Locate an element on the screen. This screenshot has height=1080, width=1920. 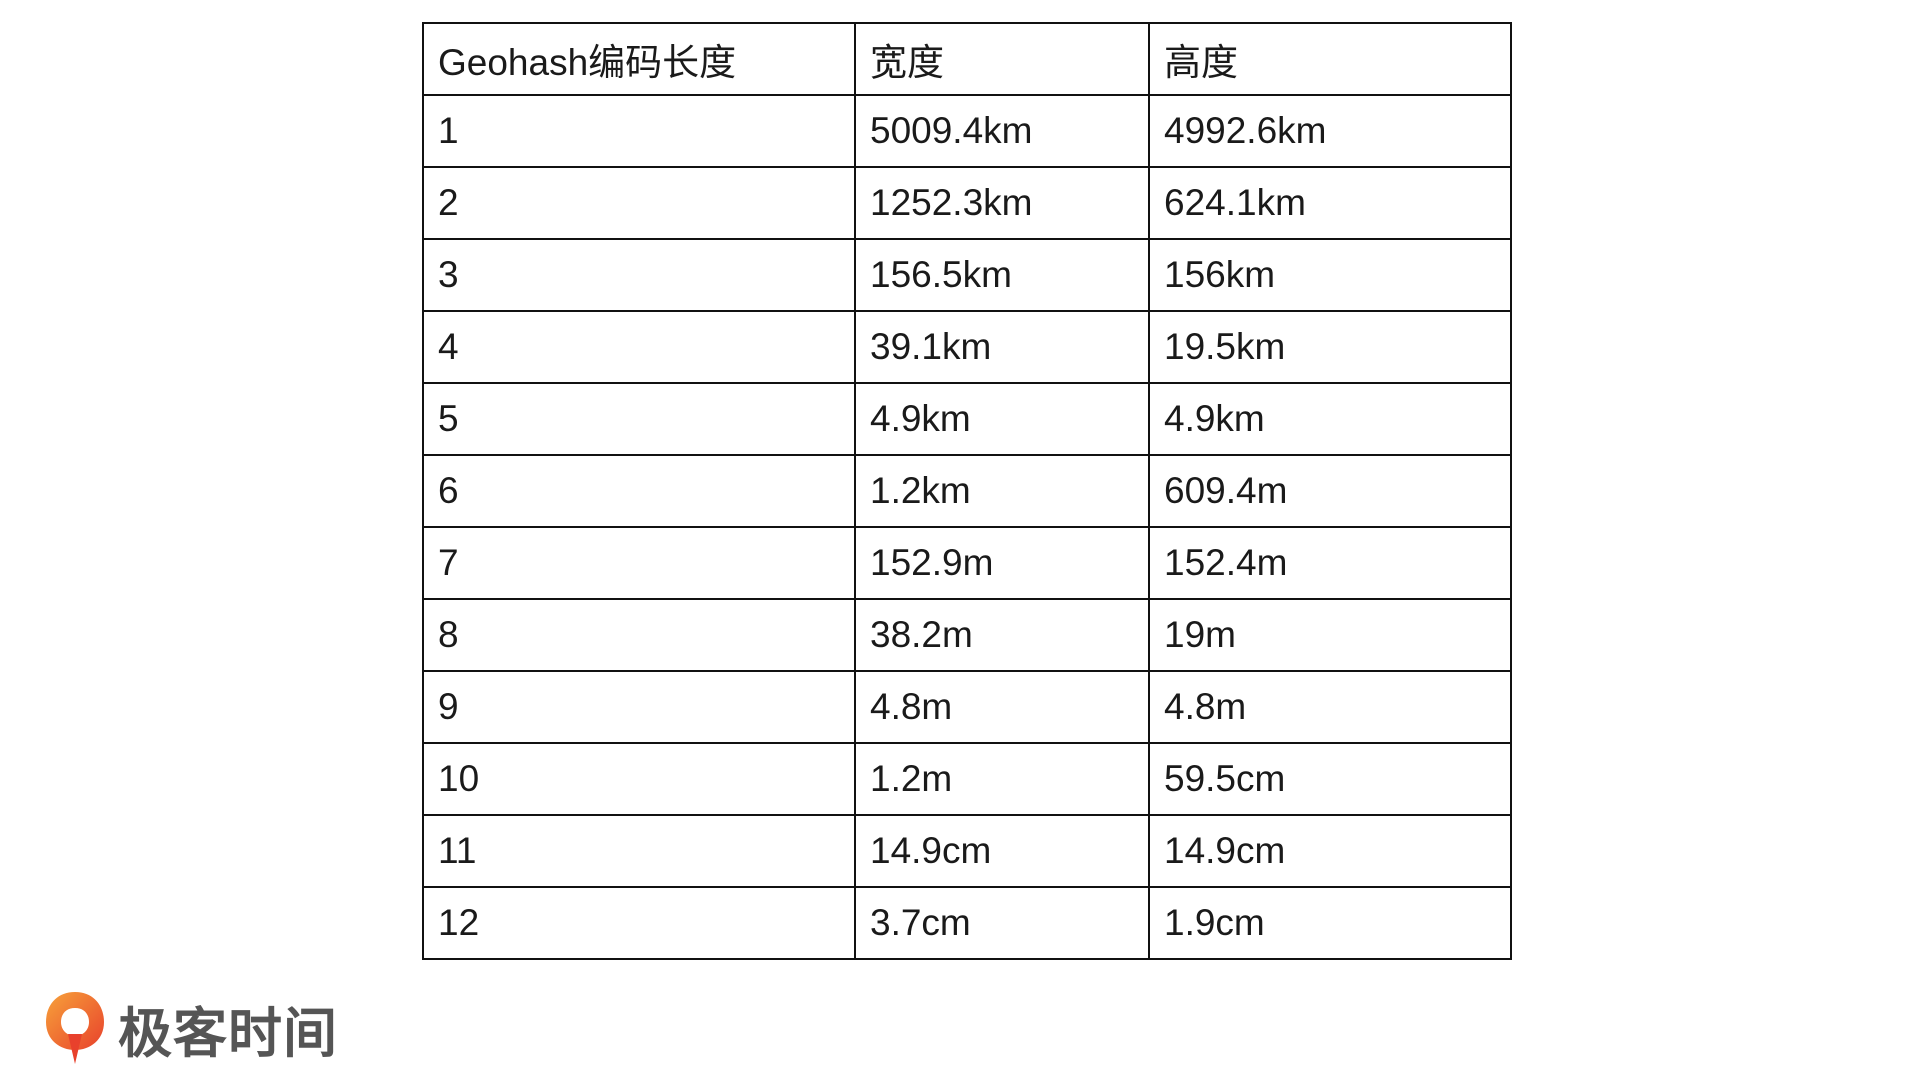
table-row: 11 14.9cm 14.9cm is located at coordinates (967, 851).